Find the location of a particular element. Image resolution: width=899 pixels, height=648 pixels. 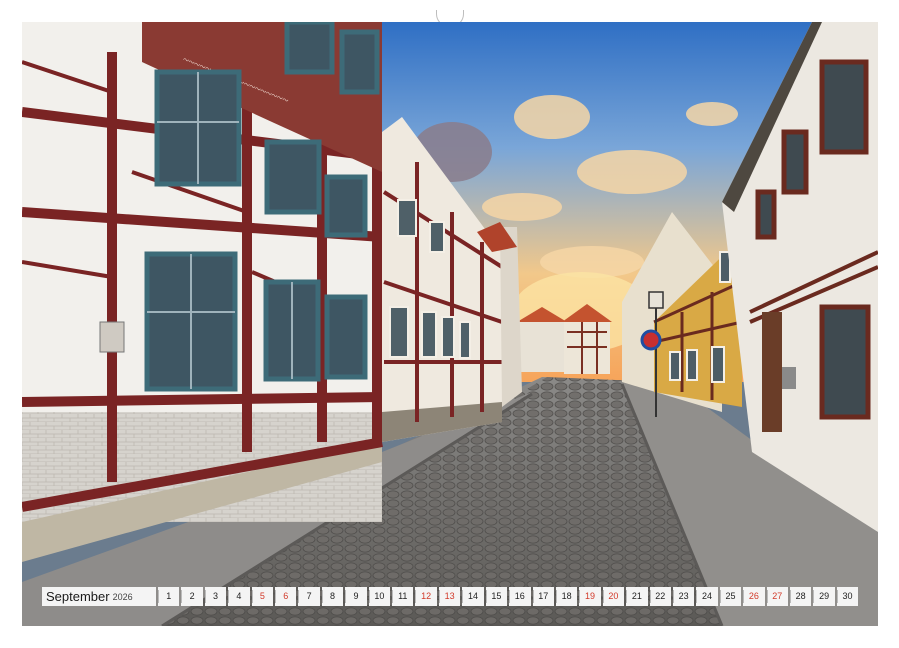

month-label: September 2026 is located at coordinates (99, 596).